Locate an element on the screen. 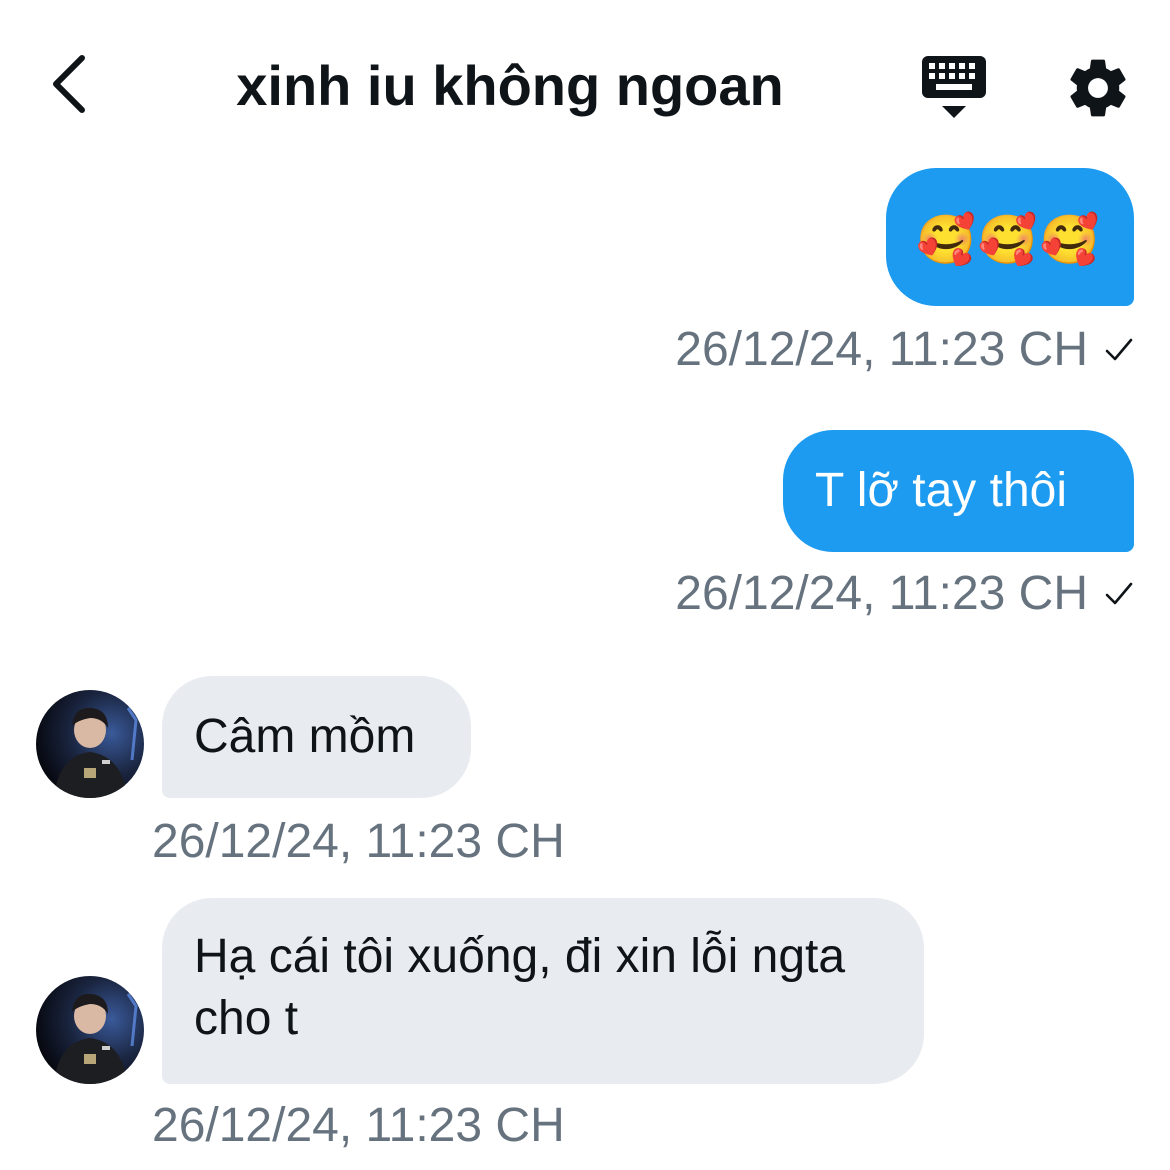  keyboard-toggle-button is located at coordinates (954, 87).